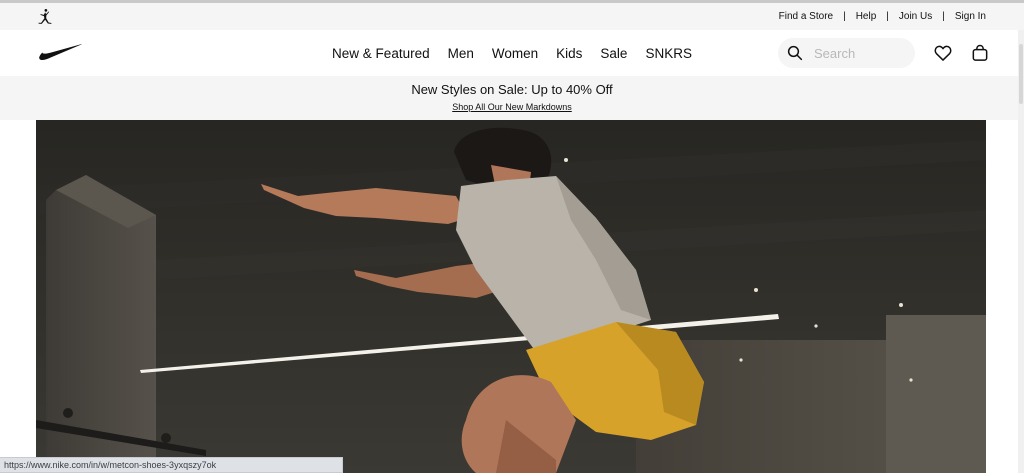 The image size is (1024, 473). I want to click on bag-icon, so click(980, 53).